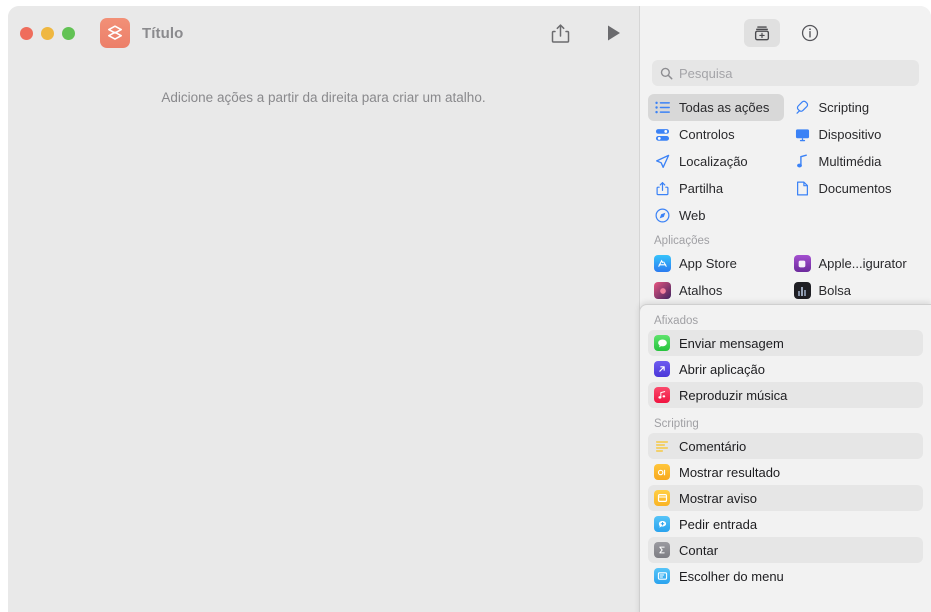 The image size is (931, 612). I want to click on action-label: Comentário, so click(713, 446).